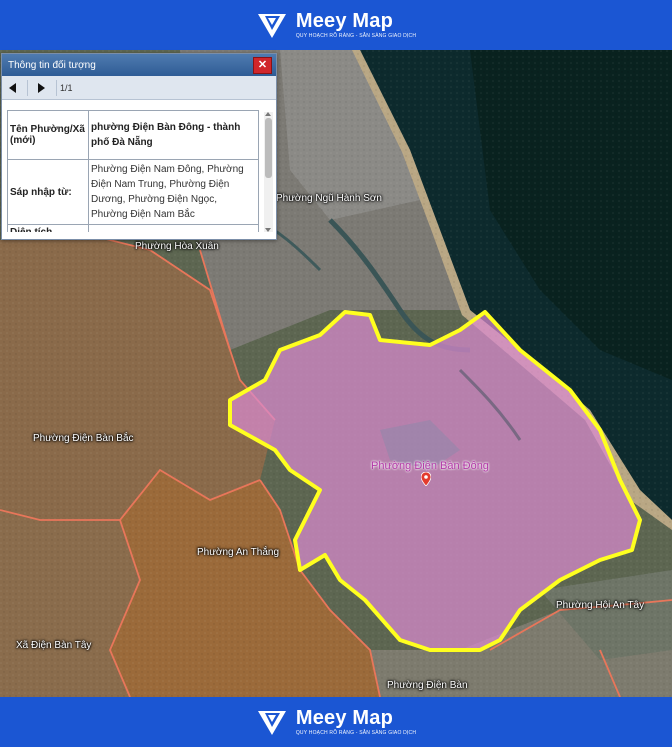 The image size is (672, 747). What do you see at coordinates (177, 246) in the screenshot?
I see `label-hoa-xuan: Phường Hòa Xuân` at bounding box center [177, 246].